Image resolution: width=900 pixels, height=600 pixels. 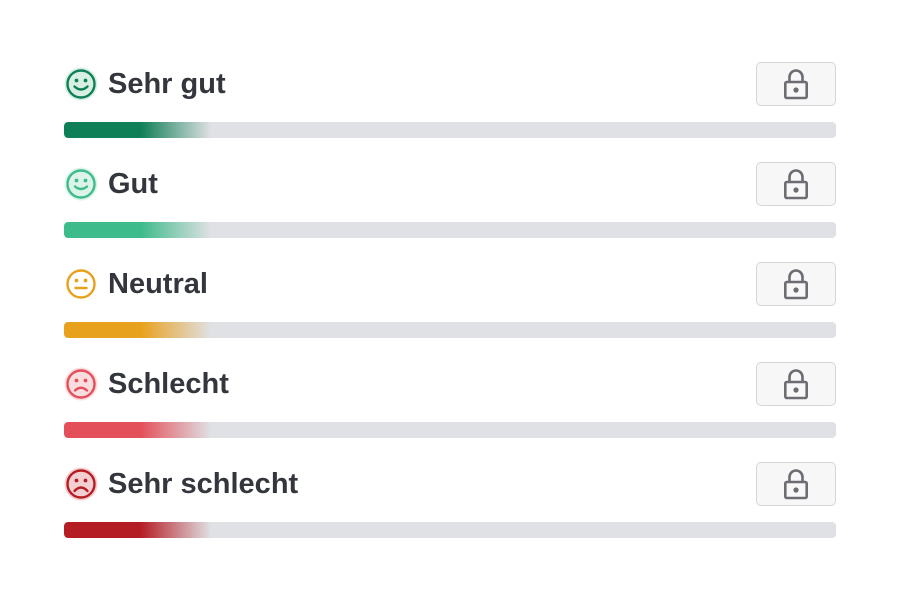 I want to click on rating-row-sehr-gut: Sehr gut, so click(x=450, y=112).